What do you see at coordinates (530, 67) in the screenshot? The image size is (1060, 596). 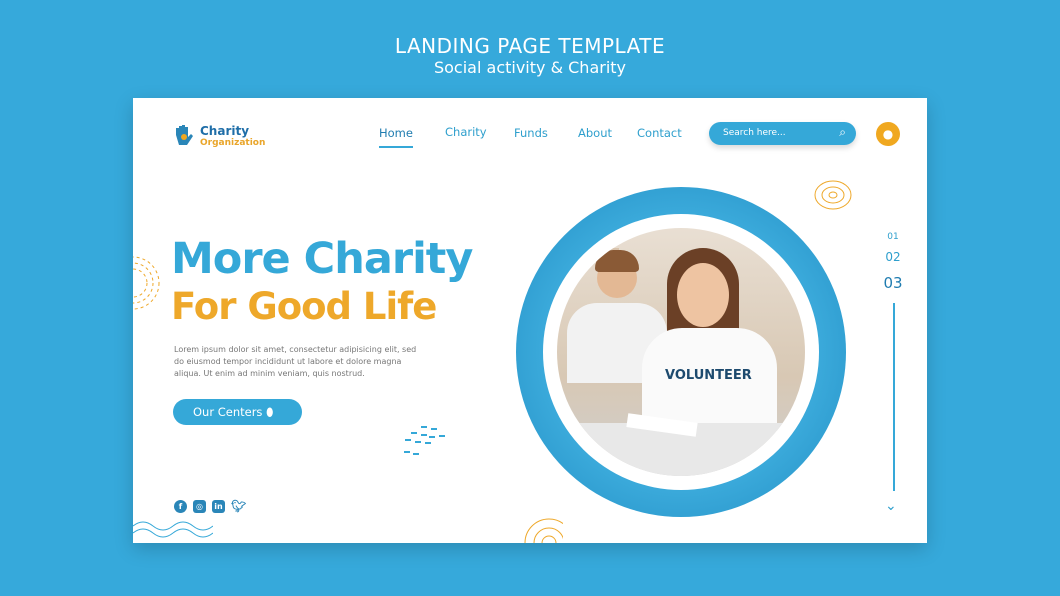 I see `banner-subtitle: Social activity & Charity` at bounding box center [530, 67].